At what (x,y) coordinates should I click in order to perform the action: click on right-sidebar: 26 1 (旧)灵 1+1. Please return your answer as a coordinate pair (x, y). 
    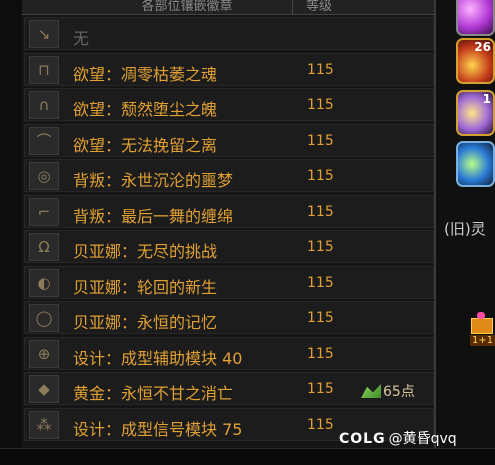
    Looking at the image, I should click on (465, 232).